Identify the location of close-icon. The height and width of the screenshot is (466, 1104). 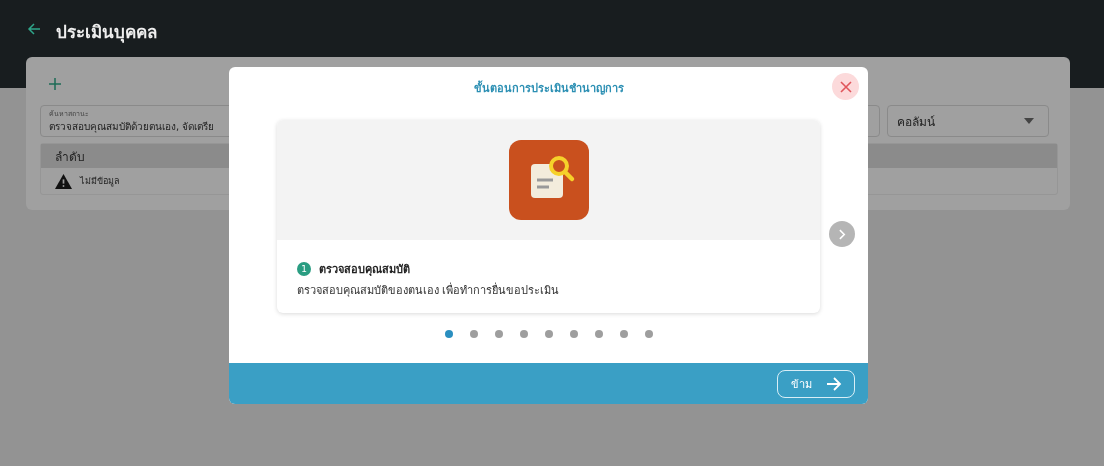
(845, 86).